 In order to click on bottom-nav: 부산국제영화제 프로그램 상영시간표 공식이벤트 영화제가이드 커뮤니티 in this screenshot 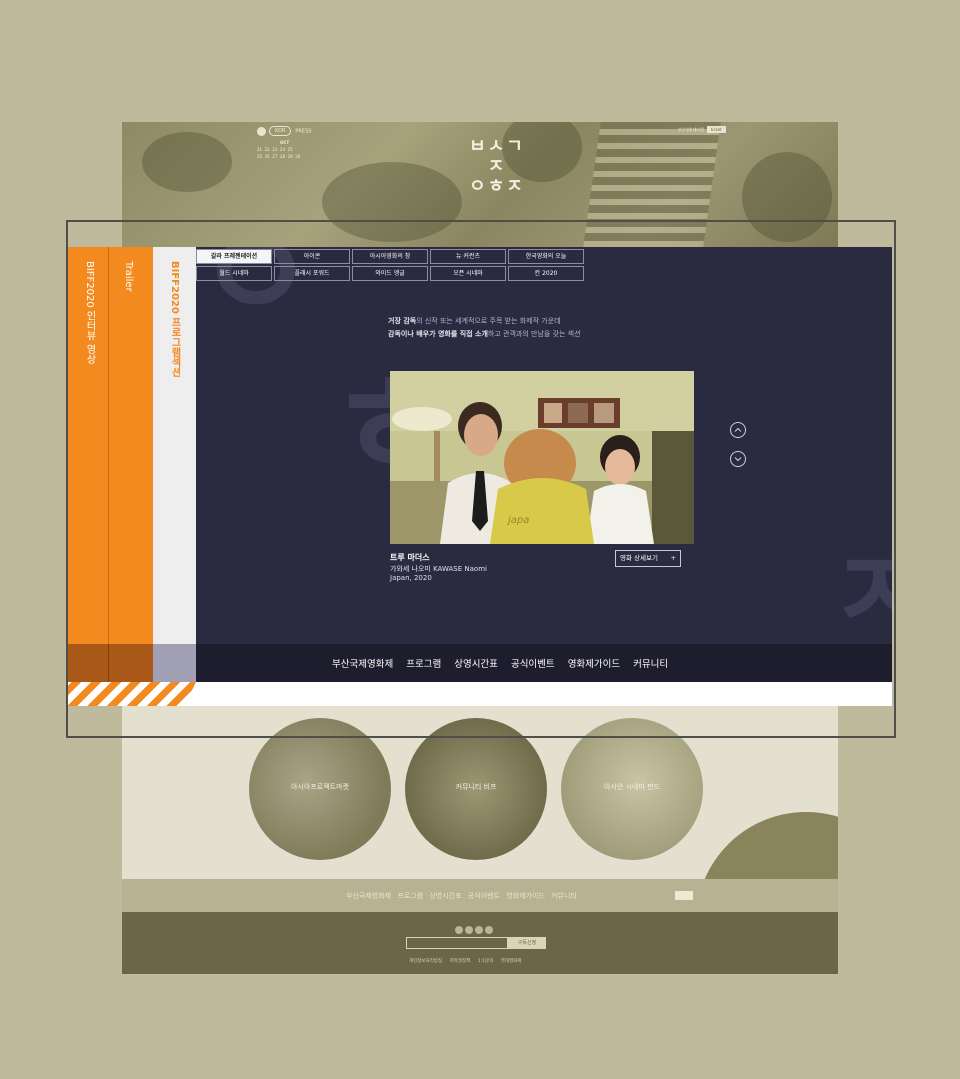, I will do `click(544, 663)`.